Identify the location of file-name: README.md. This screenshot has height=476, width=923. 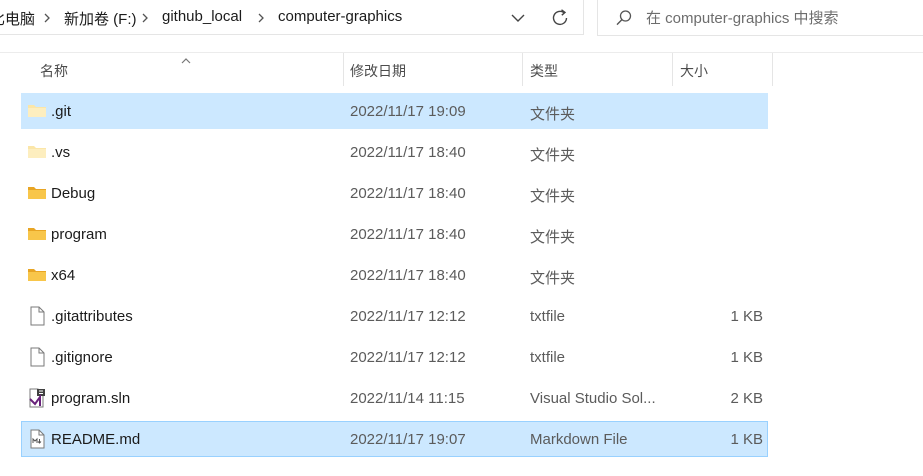
(96, 439).